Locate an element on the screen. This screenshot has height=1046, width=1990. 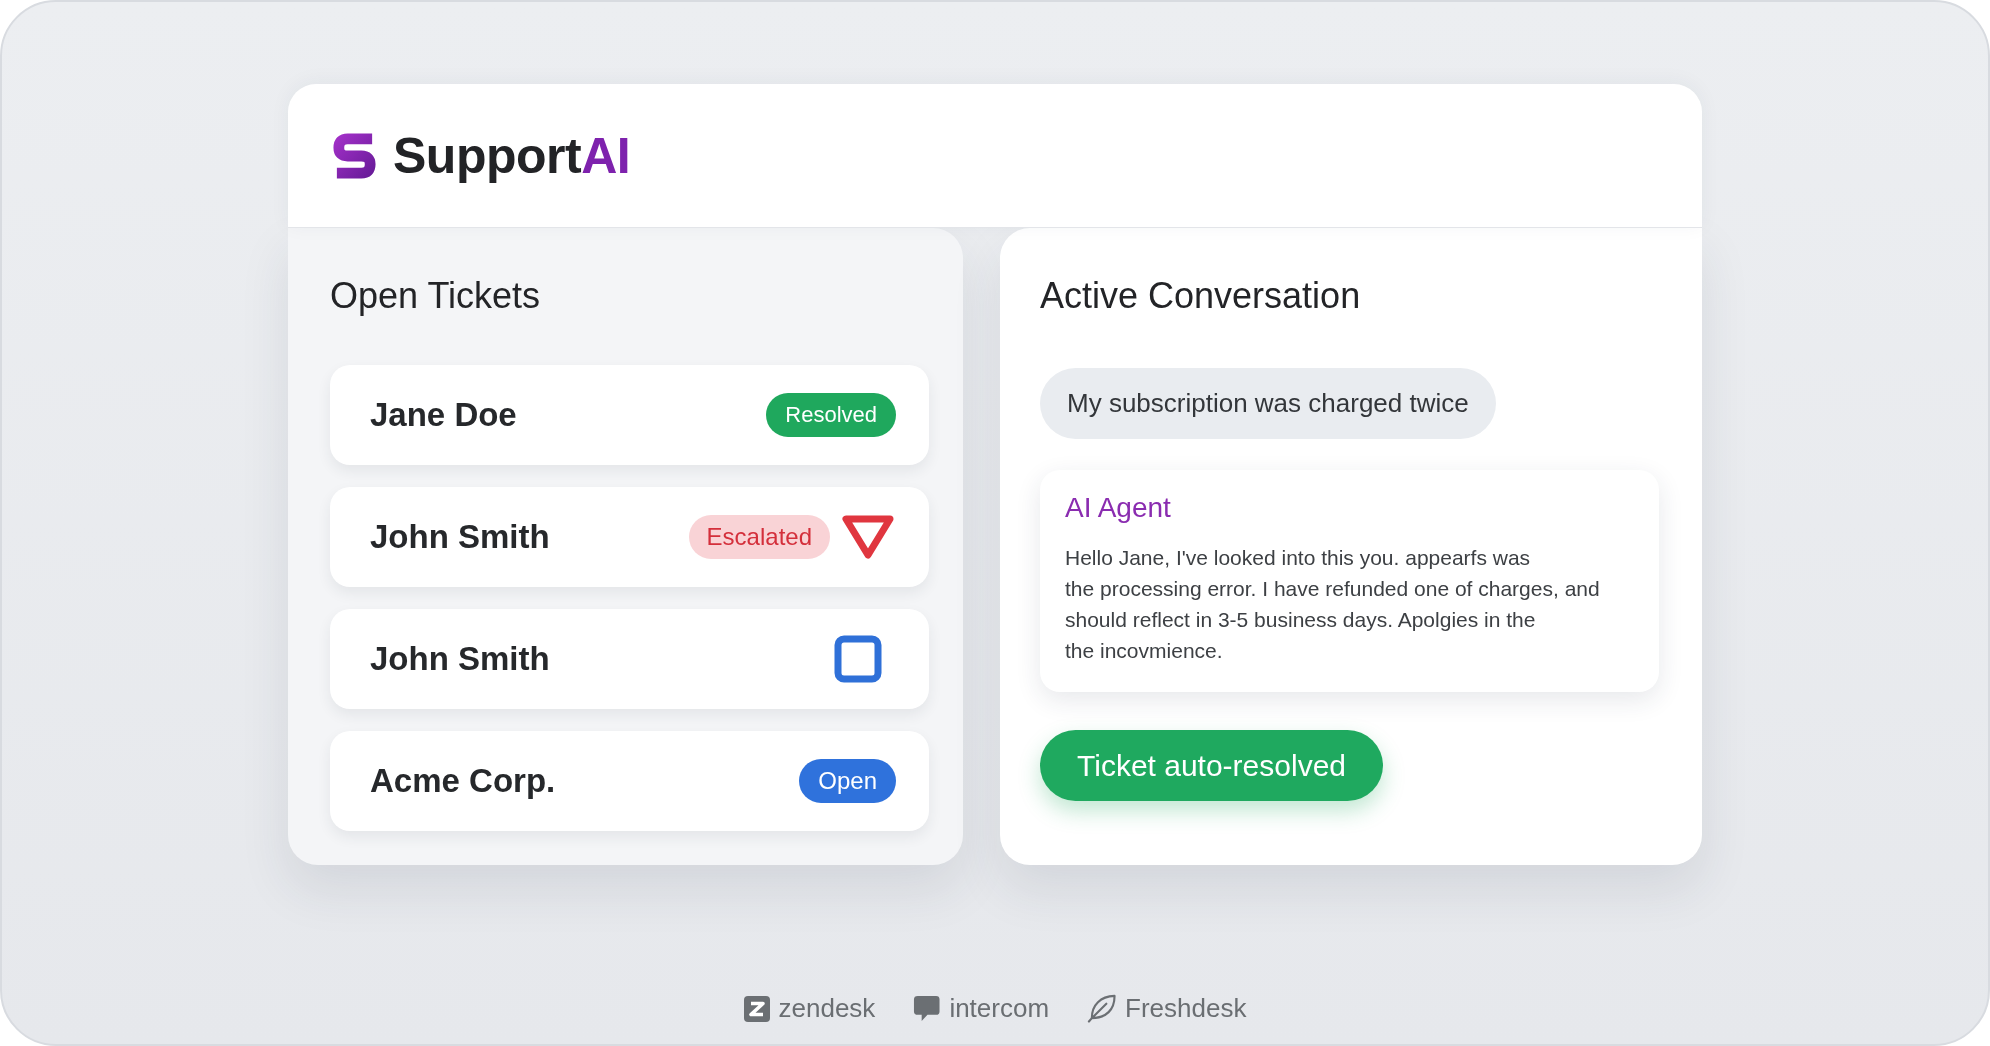
triangle-icon is located at coordinates (868, 537).